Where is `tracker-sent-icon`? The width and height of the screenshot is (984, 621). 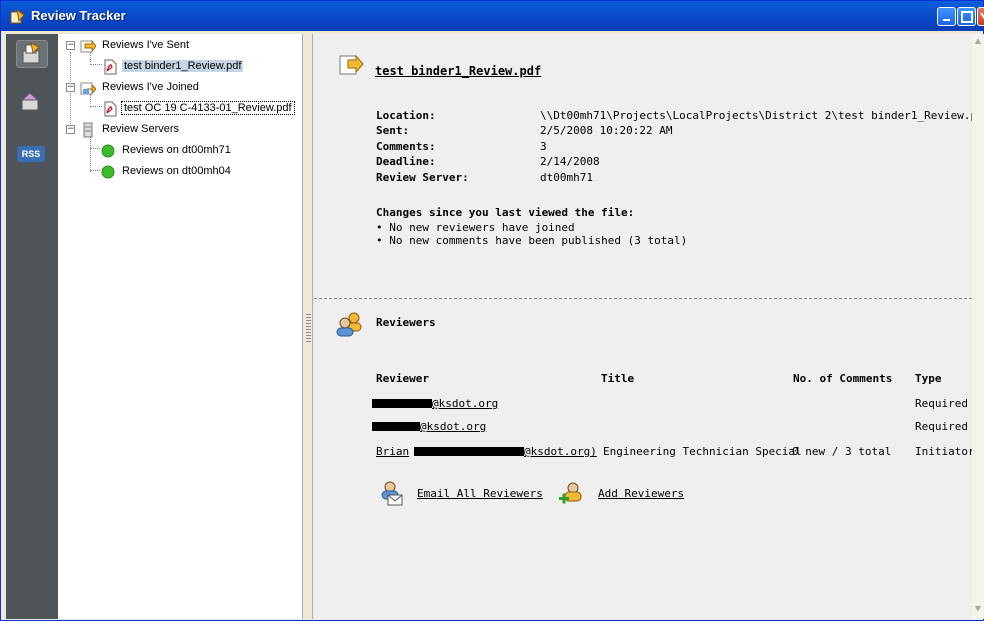 tracker-sent-icon is located at coordinates (31, 53).